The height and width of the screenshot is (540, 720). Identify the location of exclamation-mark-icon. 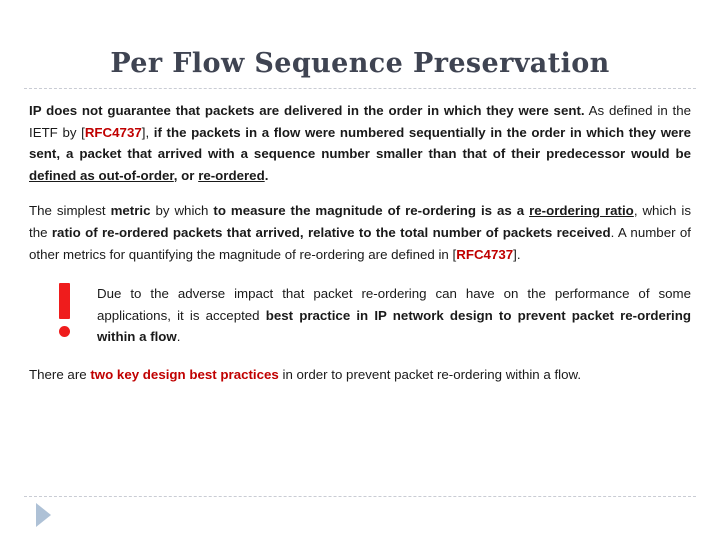
(65, 312).